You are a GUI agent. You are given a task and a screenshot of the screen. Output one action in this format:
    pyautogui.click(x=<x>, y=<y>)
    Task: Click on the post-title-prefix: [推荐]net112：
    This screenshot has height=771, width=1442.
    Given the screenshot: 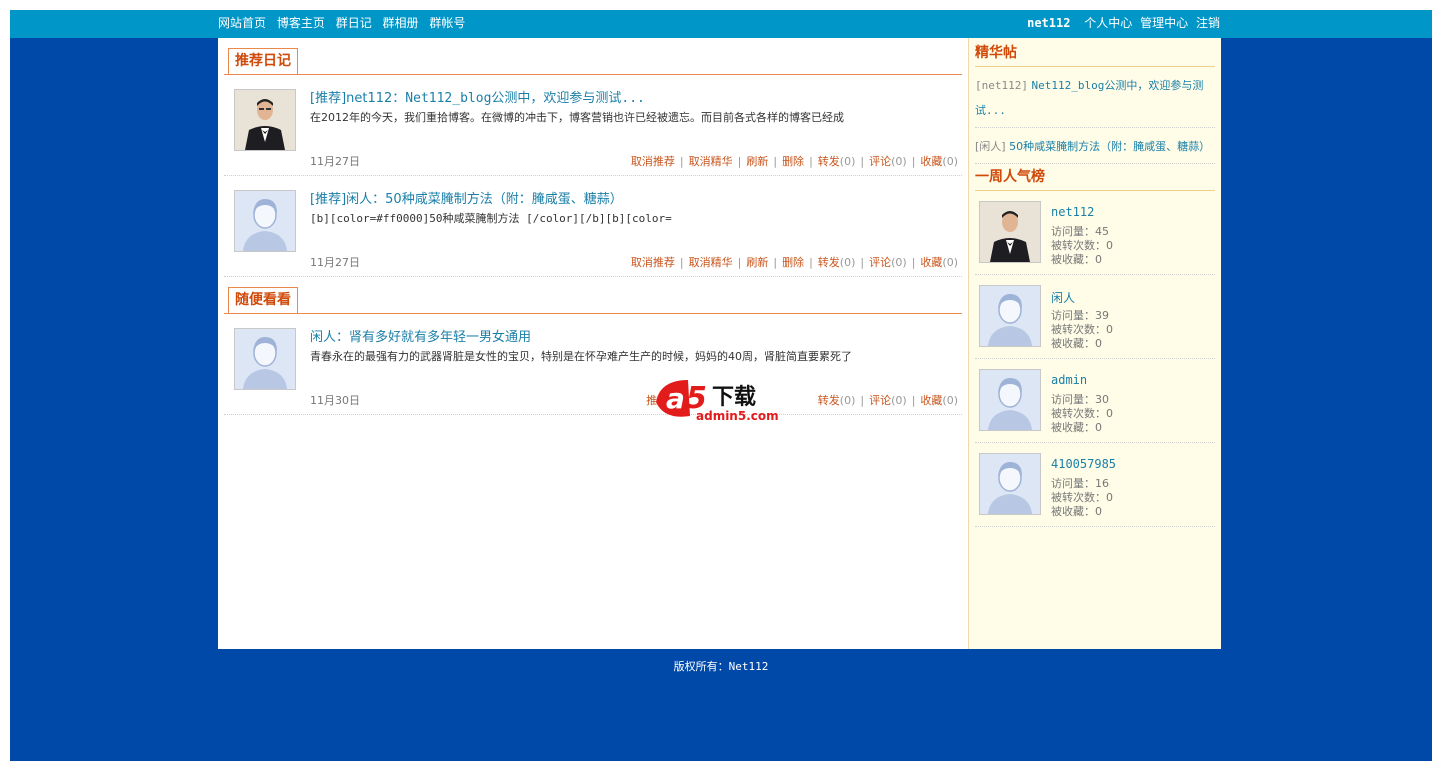 What is the action you would take?
    pyautogui.click(x=358, y=98)
    